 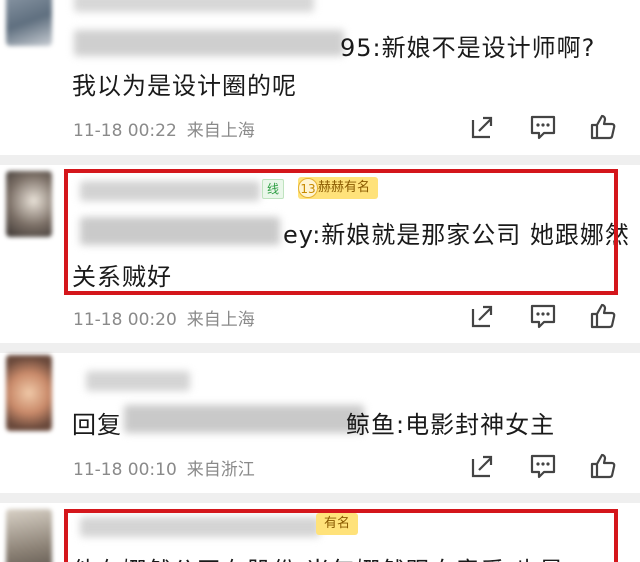 What do you see at coordinates (451, 425) in the screenshot?
I see `comment-text-reply: 鲸鱼:电影封神女主` at bounding box center [451, 425].